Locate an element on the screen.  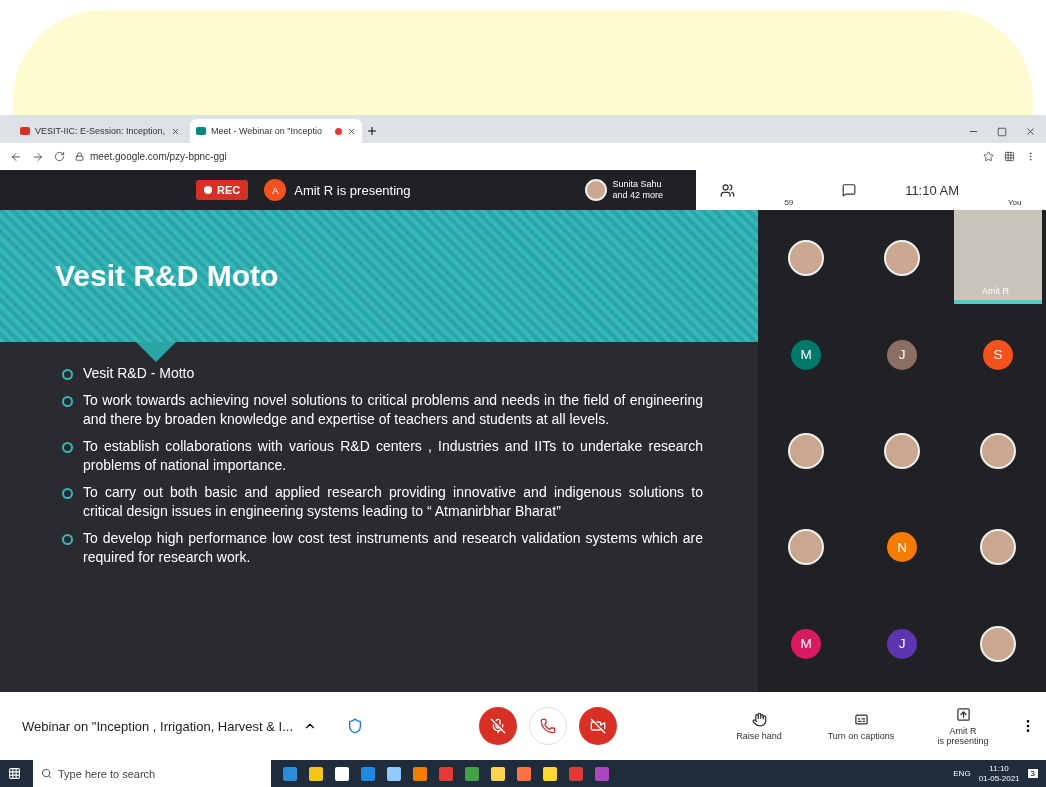
new-tab-icon is located at coordinates (372, 131).